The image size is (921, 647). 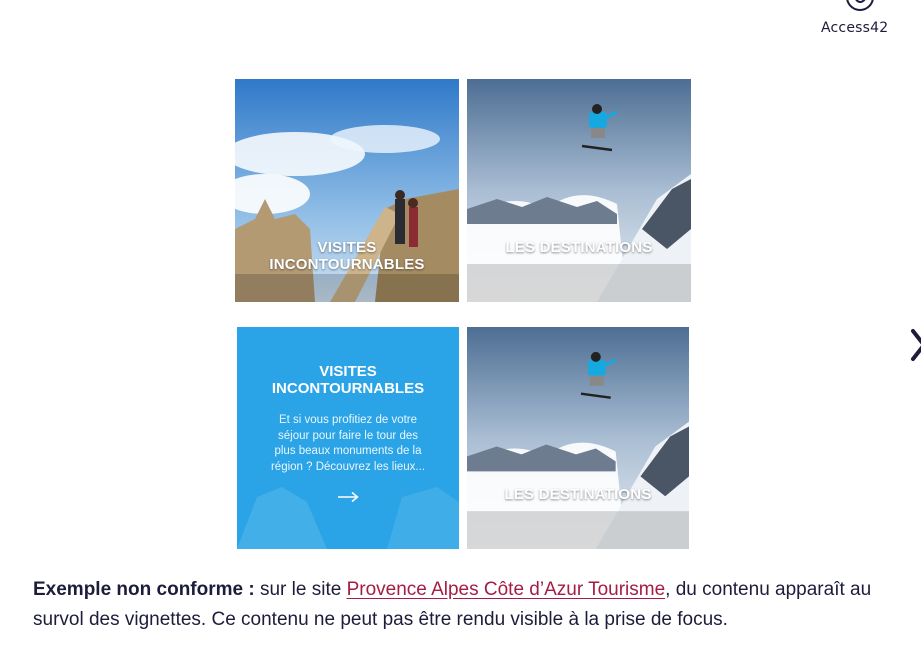 I want to click on caption-bold: Exemple non conforme :, so click(x=144, y=589).